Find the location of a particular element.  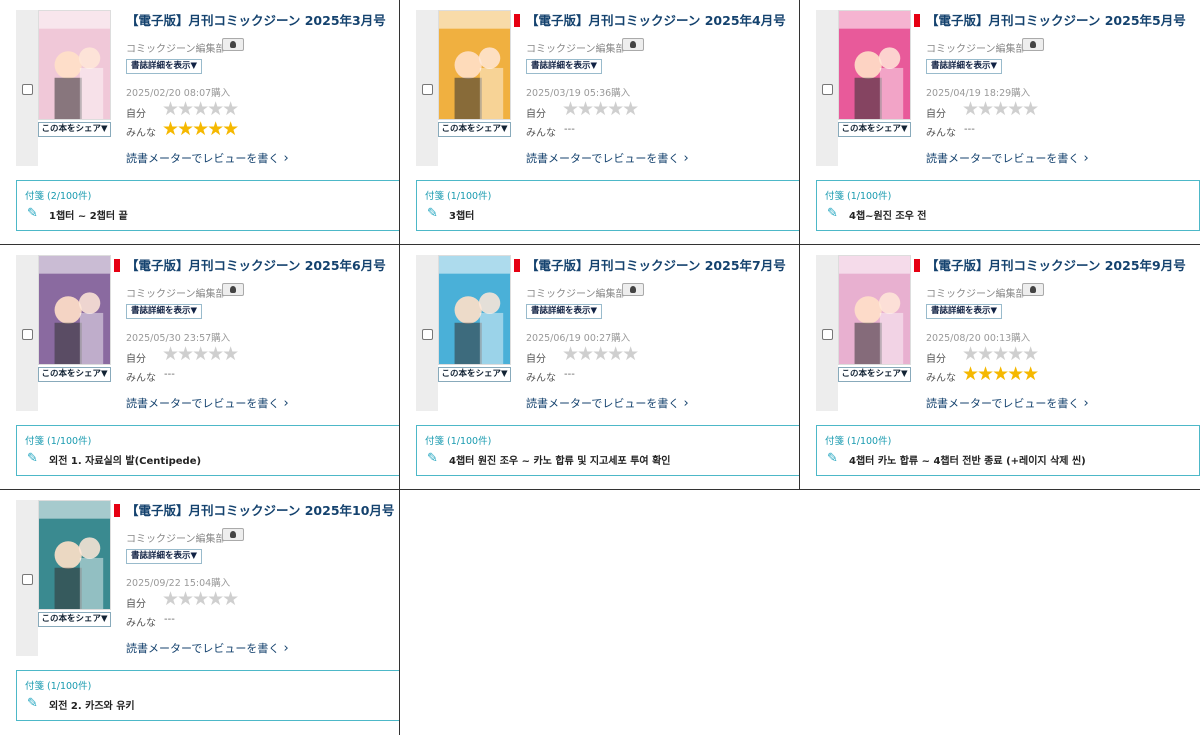

book-title: 【電子版】月刊コミックジーン 2025年4月号 is located at coordinates (656, 19).